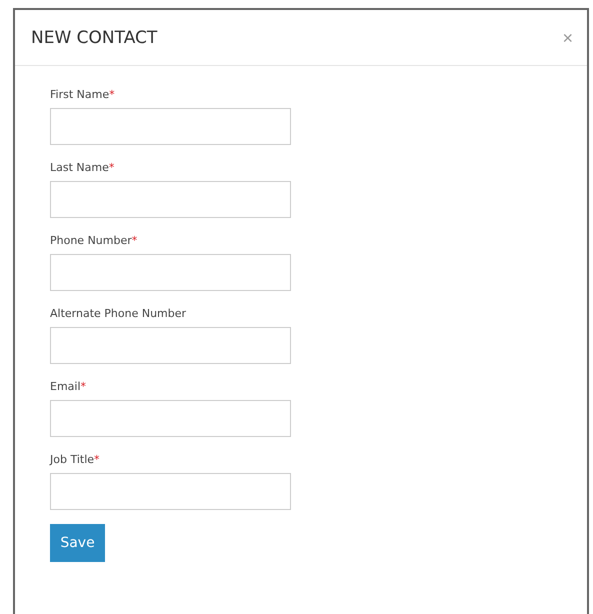  What do you see at coordinates (82, 168) in the screenshot?
I see `field-label: Last Name*` at bounding box center [82, 168].